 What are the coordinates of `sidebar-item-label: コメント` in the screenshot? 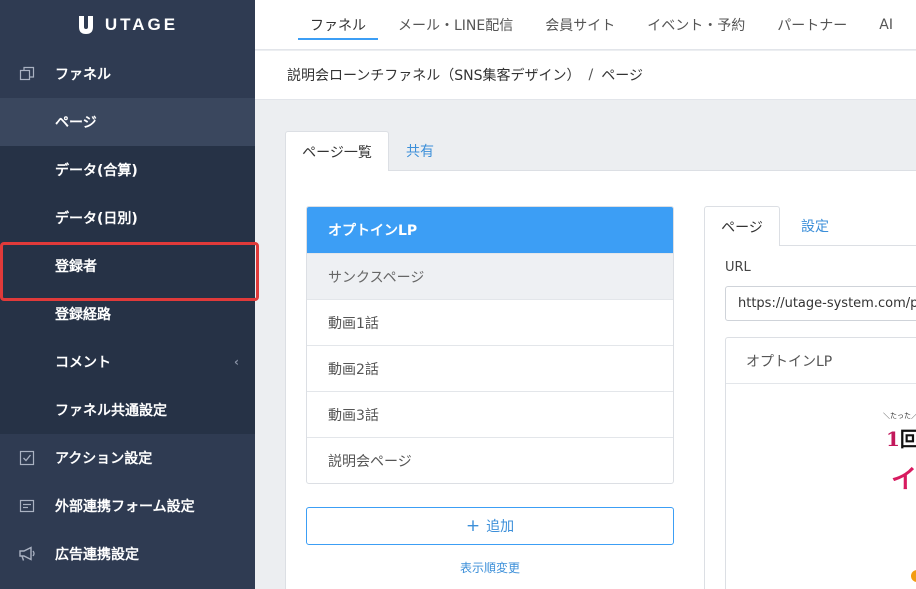 It's located at (83, 363).